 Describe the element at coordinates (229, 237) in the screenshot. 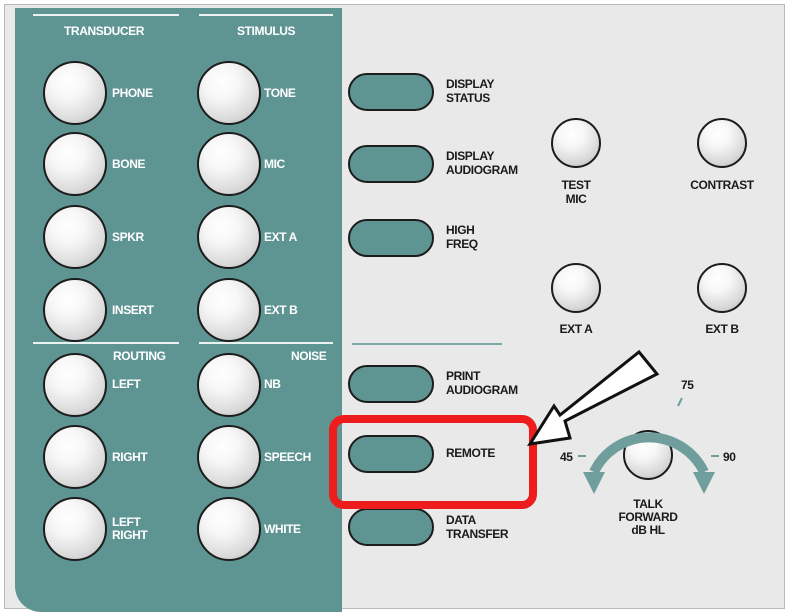

I see `ext-a-stimulus-button` at that location.